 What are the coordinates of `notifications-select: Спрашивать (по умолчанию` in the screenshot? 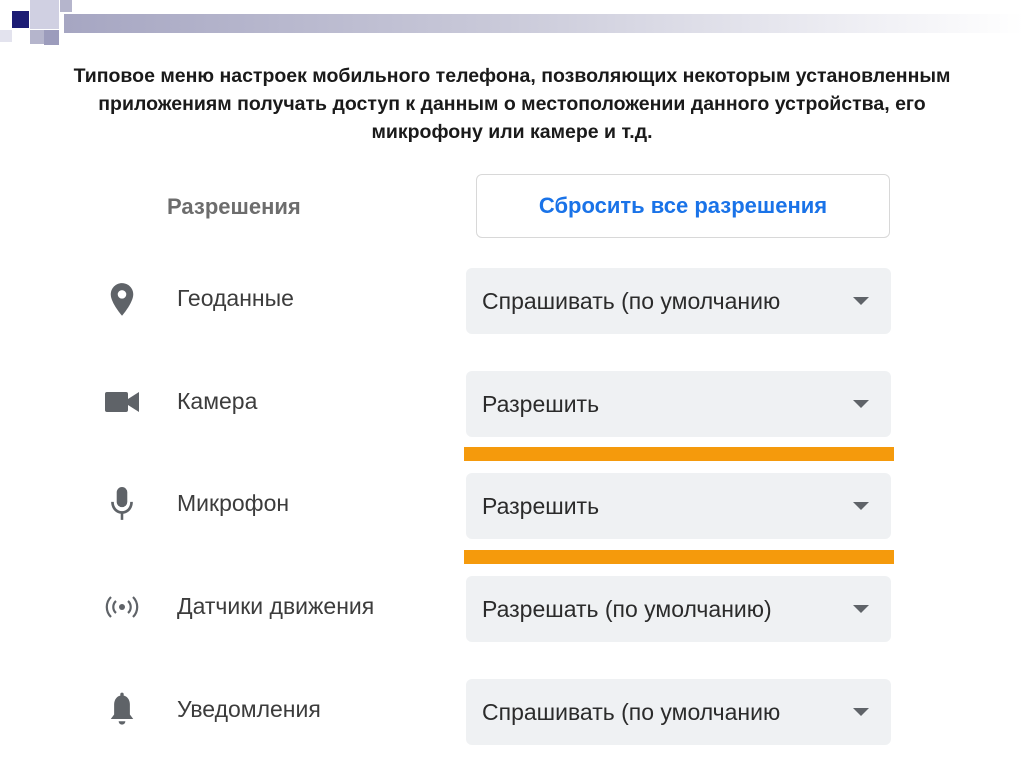 It's located at (678, 712).